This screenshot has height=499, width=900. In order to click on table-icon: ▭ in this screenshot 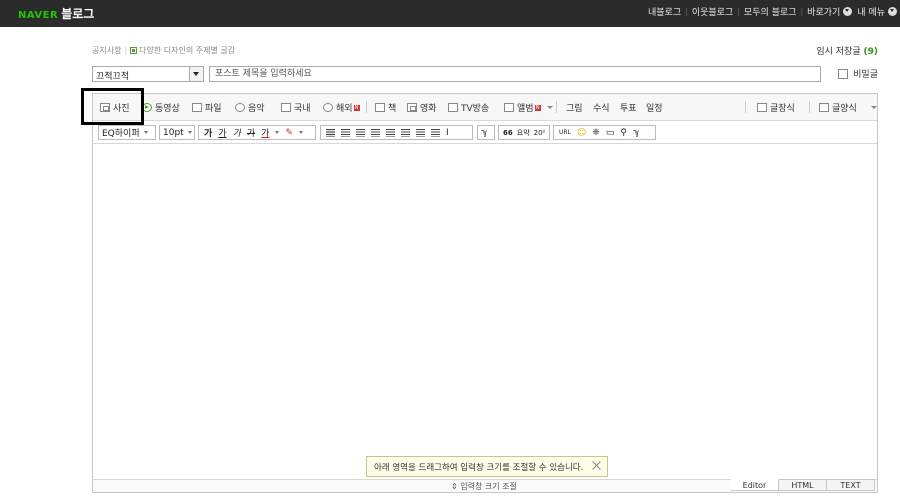, I will do `click(610, 133)`.